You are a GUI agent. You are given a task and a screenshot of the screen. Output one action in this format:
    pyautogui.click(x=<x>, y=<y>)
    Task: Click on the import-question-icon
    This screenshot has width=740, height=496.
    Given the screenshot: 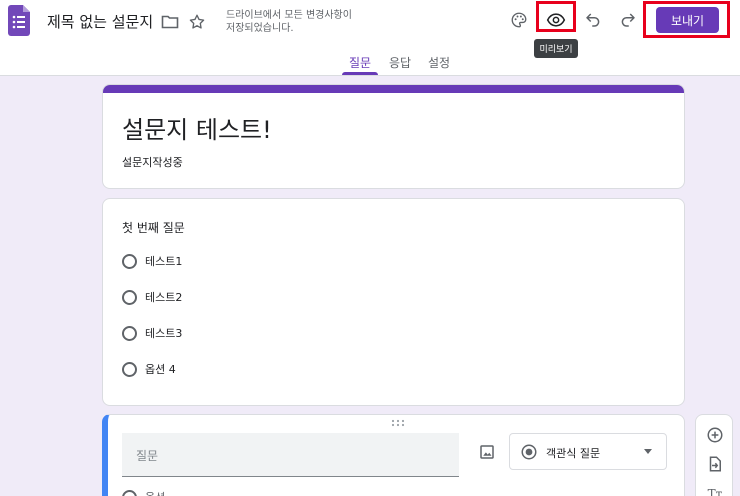 What is the action you would take?
    pyautogui.click(x=715, y=464)
    